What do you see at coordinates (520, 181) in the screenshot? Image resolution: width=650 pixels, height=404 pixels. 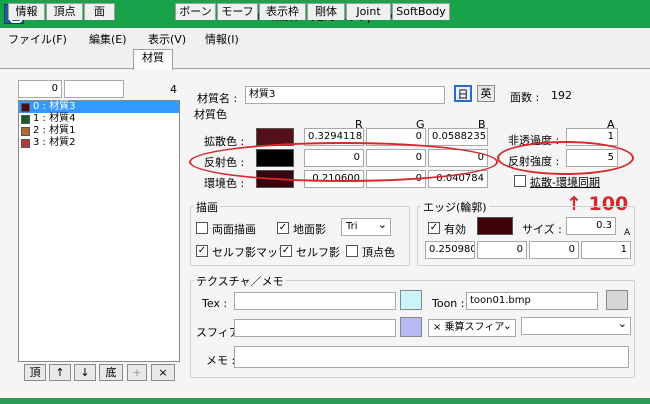 I see `diffuse-ambient-sync-checkbox` at bounding box center [520, 181].